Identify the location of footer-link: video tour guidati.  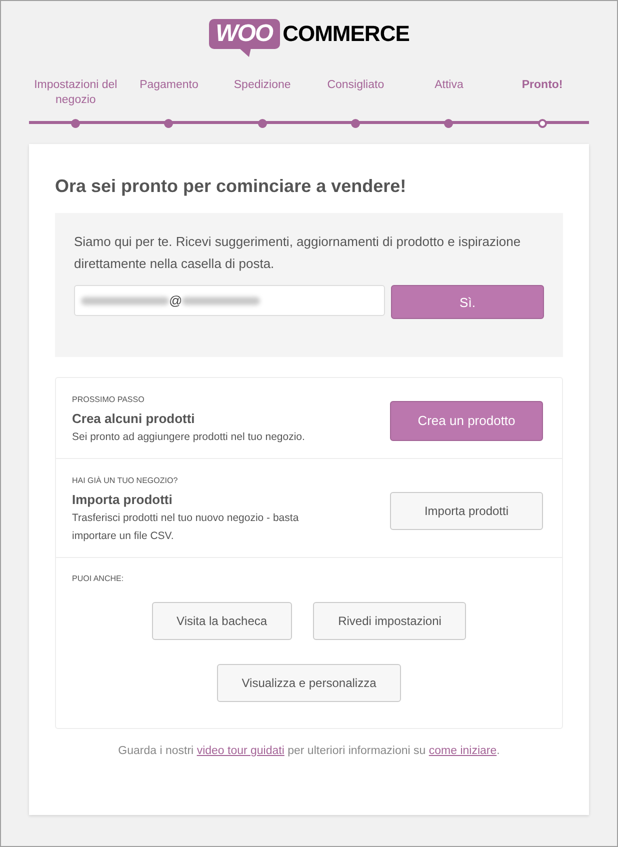
(240, 751).